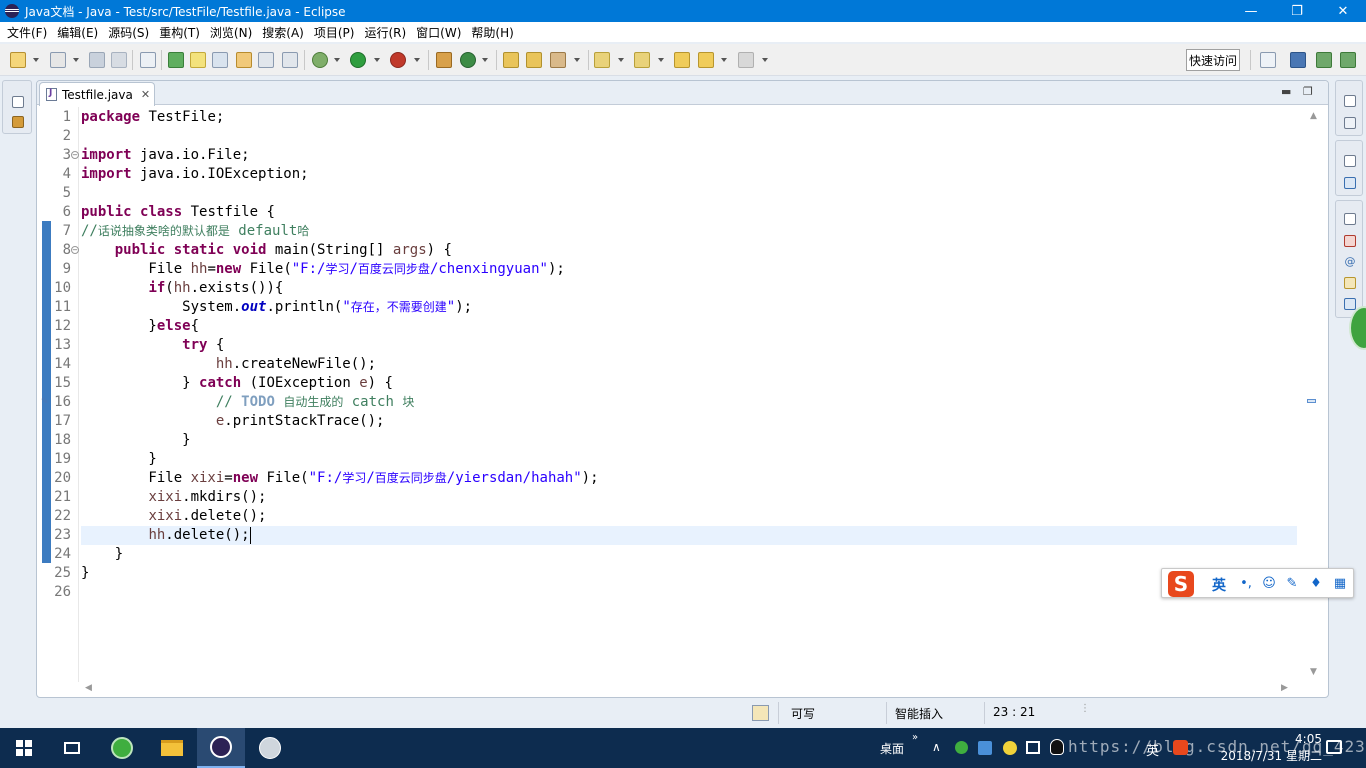 The image size is (1366, 768). Describe the element at coordinates (1313, 116) in the screenshot. I see `scroll-up-icon: ▲` at that location.